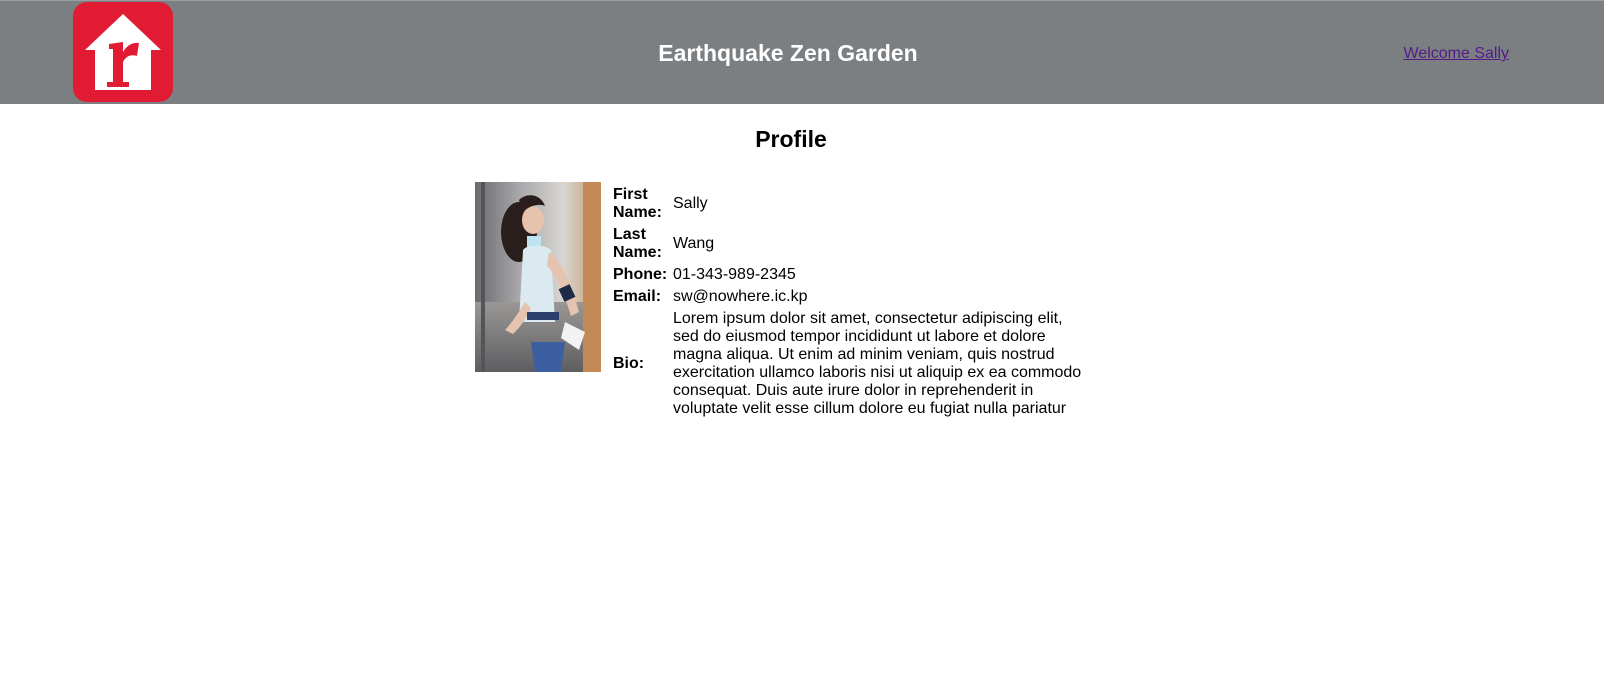 The width and height of the screenshot is (1604, 674). Describe the element at coordinates (848, 244) in the screenshot. I see `last-name-row: Last Name: Wang` at that location.